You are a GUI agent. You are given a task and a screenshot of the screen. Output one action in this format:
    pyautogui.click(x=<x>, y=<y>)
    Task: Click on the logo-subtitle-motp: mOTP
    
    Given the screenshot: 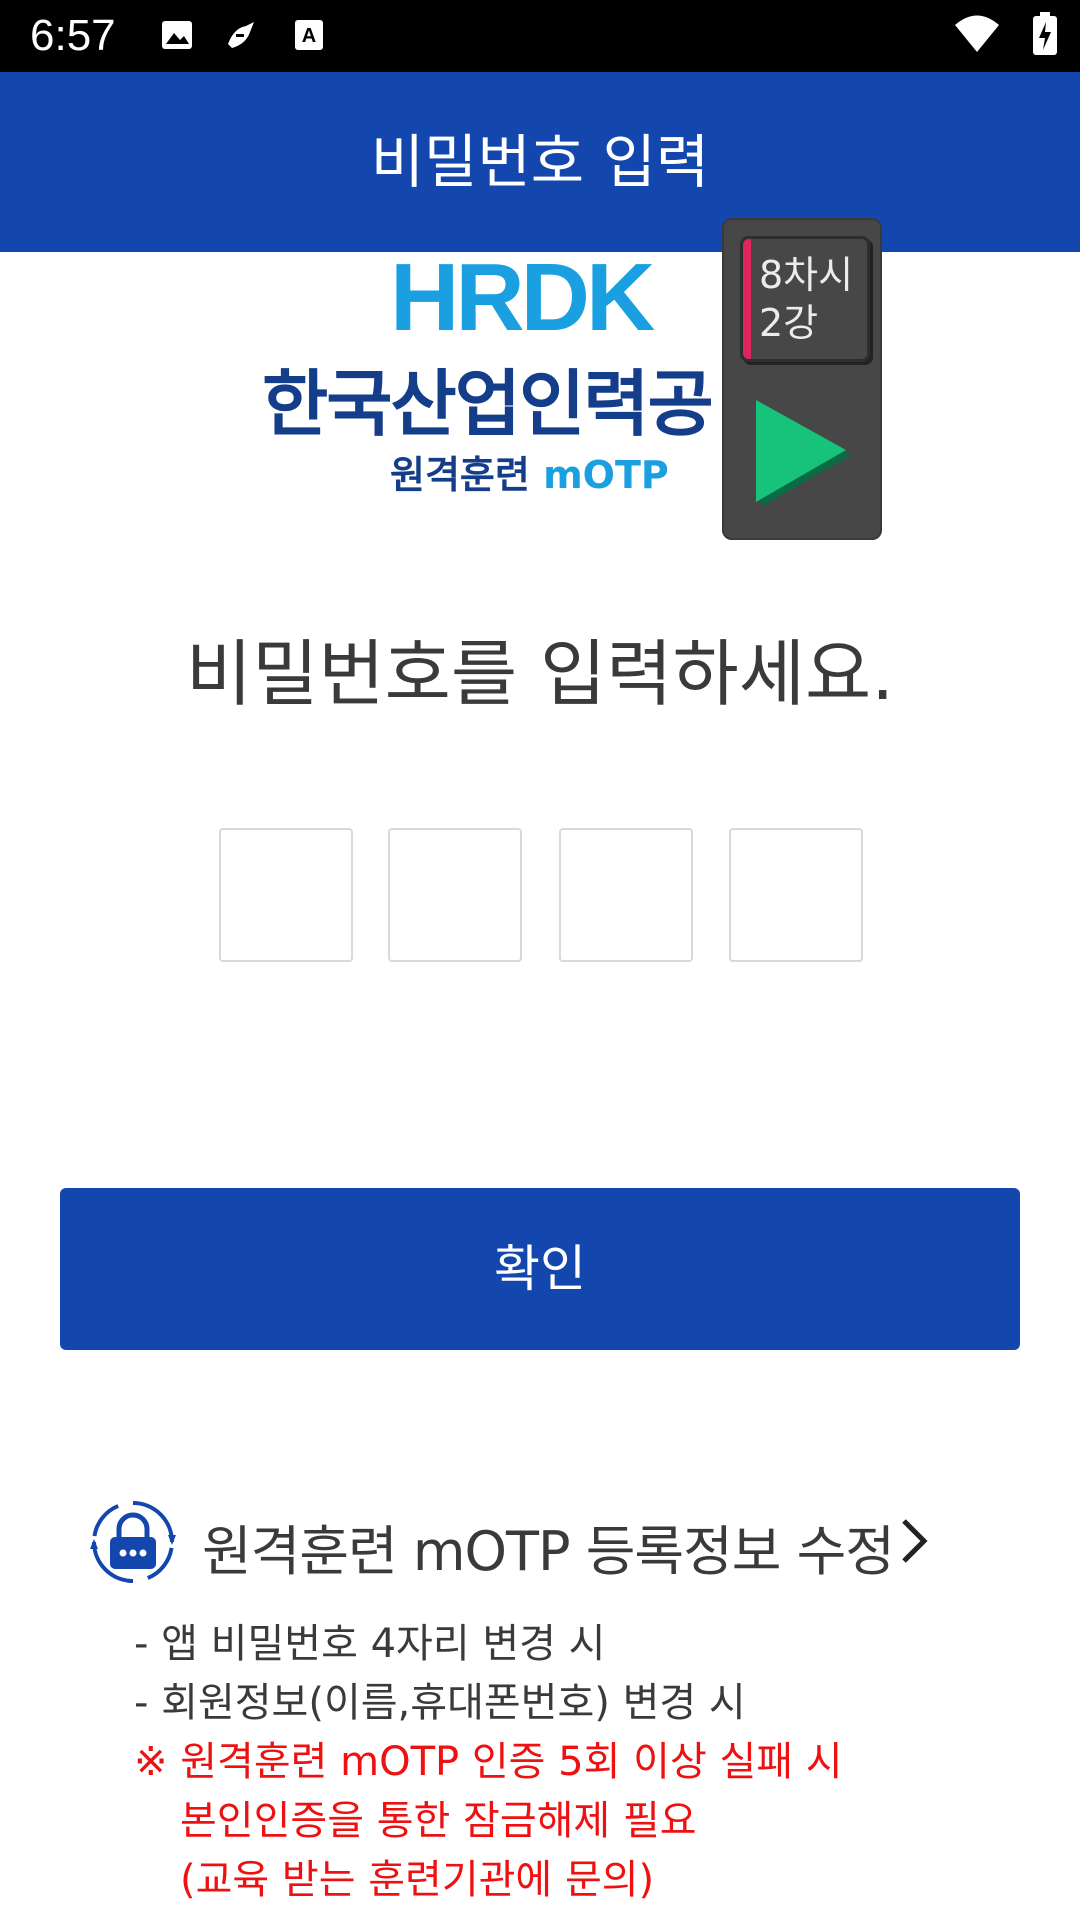 What is the action you would take?
    pyautogui.click(x=606, y=475)
    